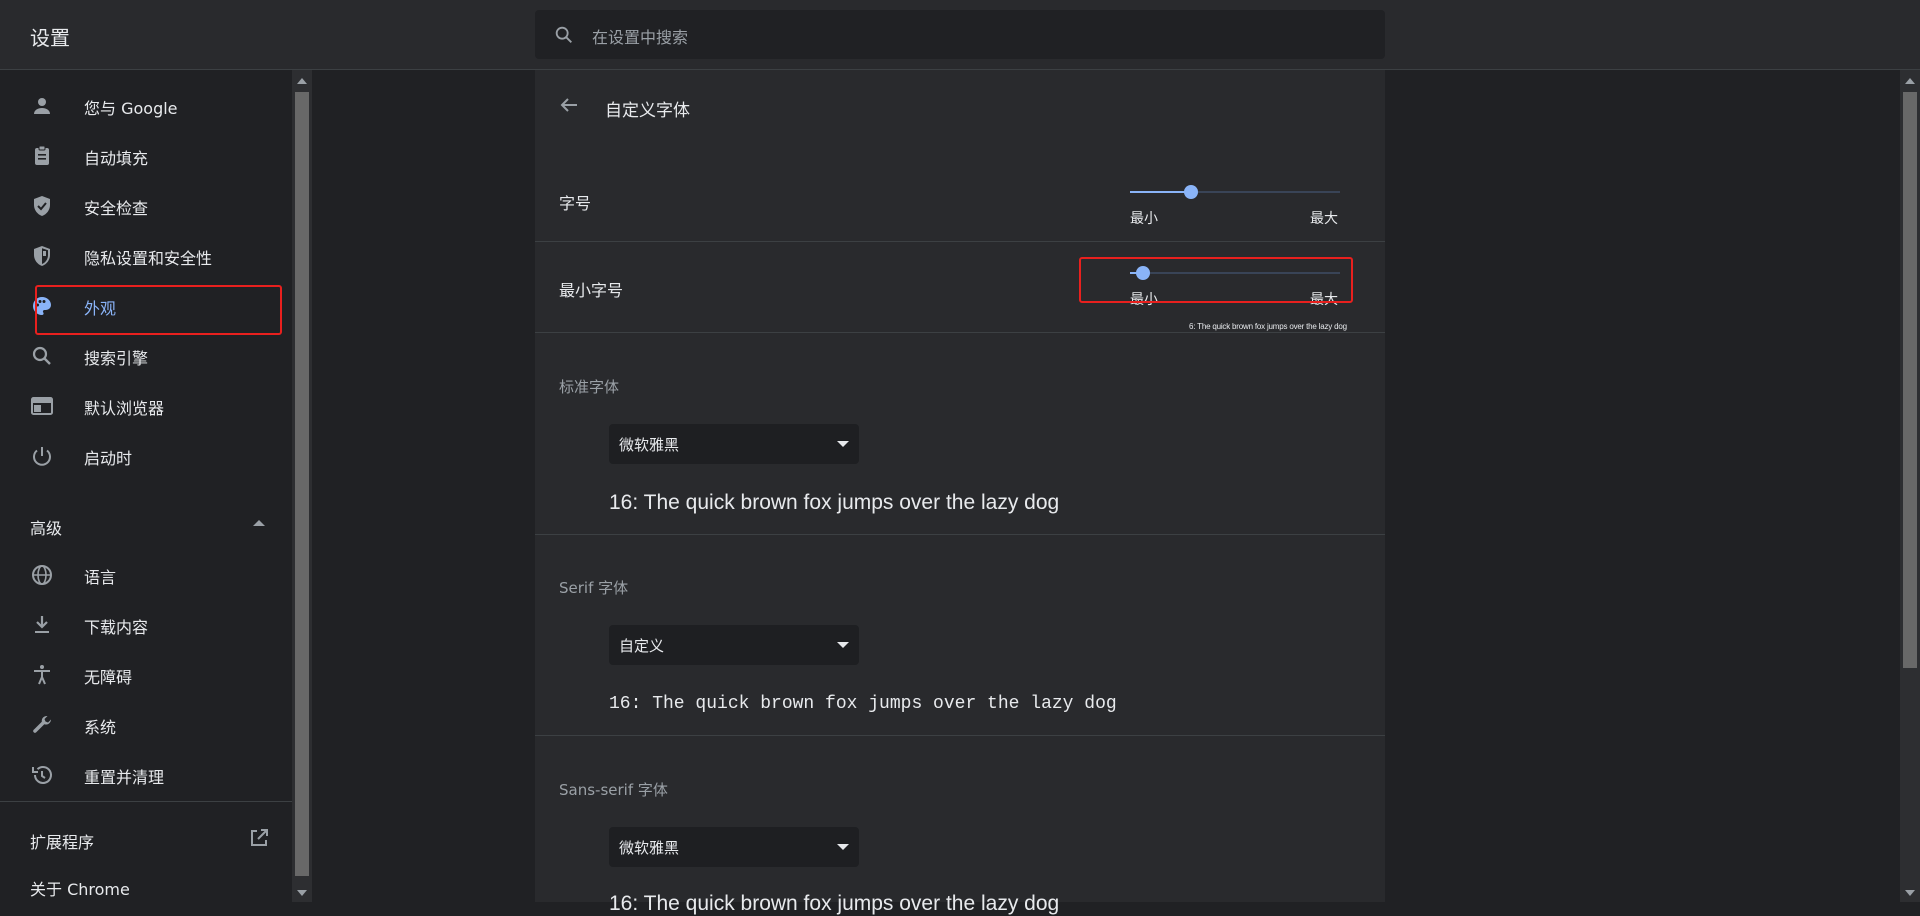  I want to click on browser-icon, so click(42, 406).